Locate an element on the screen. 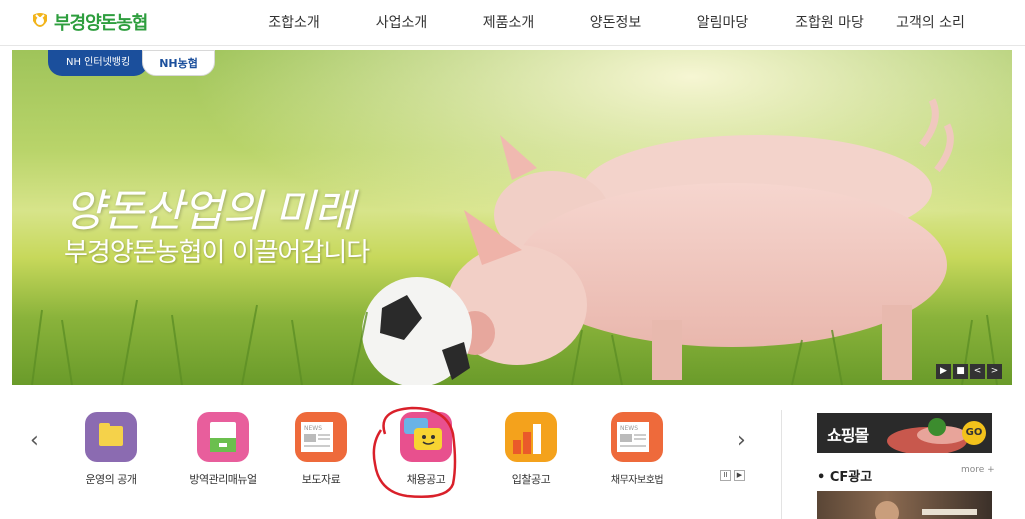 This screenshot has height=519, width=1025. logo-text: 부경양돈농협 is located at coordinates (101, 23).